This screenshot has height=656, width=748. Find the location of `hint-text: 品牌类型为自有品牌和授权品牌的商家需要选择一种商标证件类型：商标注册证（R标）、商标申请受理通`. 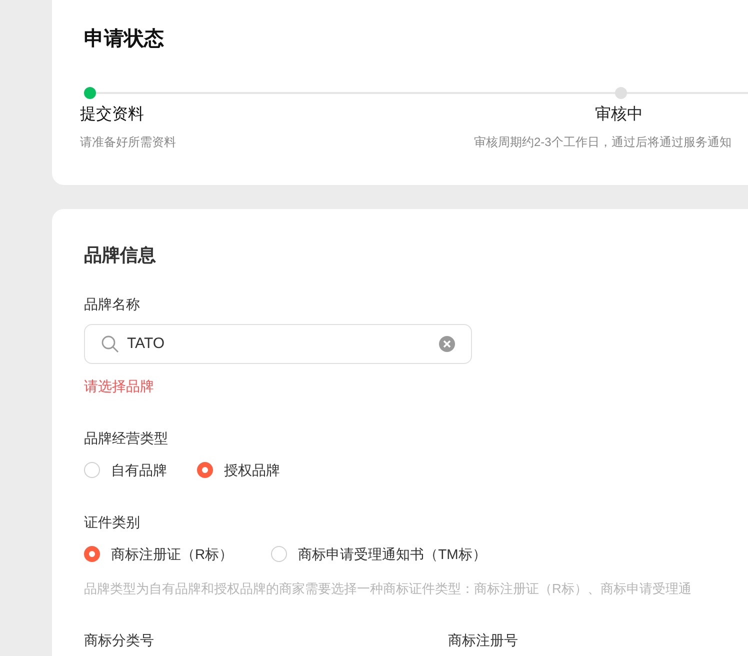

hint-text: 品牌类型为自有品牌和授权品牌的商家需要选择一种商标证件类型：商标注册证（R标）、商标申请受理通 is located at coordinates (388, 589).